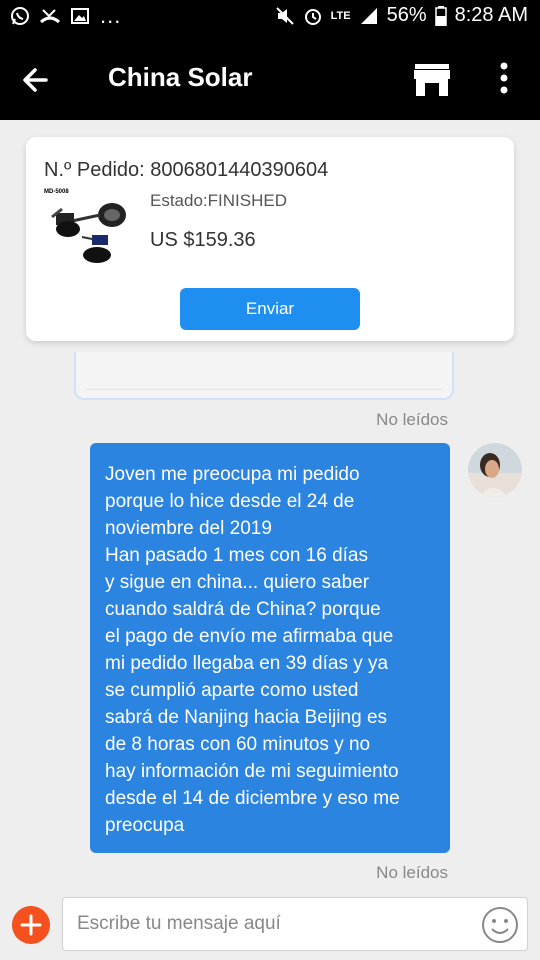  Describe the element at coordinates (500, 925) in the screenshot. I see `emoji-icon` at that location.